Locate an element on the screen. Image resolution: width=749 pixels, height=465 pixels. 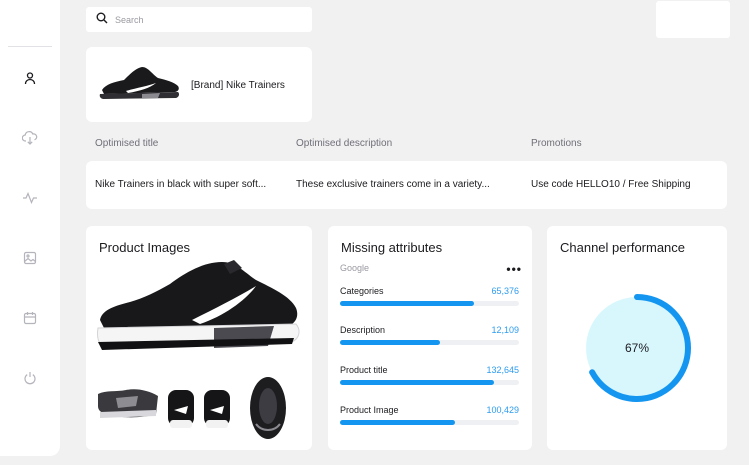
attribute-count: 12,109 is located at coordinates (505, 330).